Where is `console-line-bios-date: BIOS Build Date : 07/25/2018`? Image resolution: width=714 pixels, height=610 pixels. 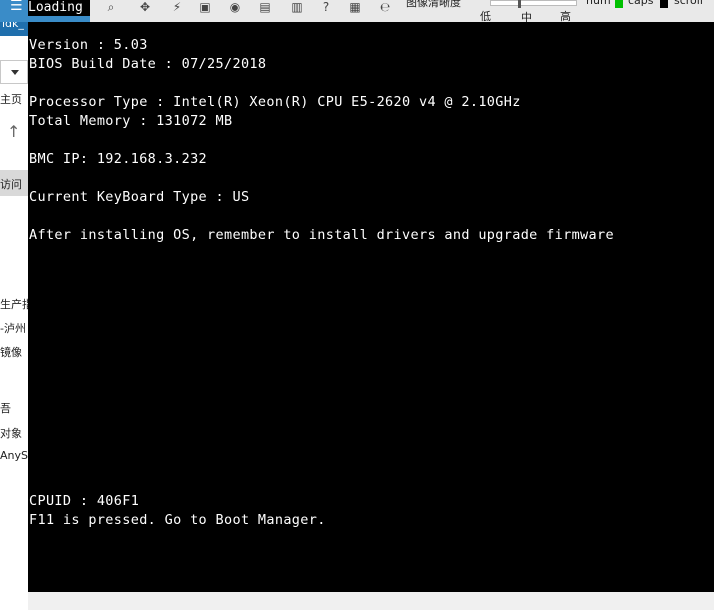 console-line-bios-date: BIOS Build Date : 07/25/2018 is located at coordinates (148, 64).